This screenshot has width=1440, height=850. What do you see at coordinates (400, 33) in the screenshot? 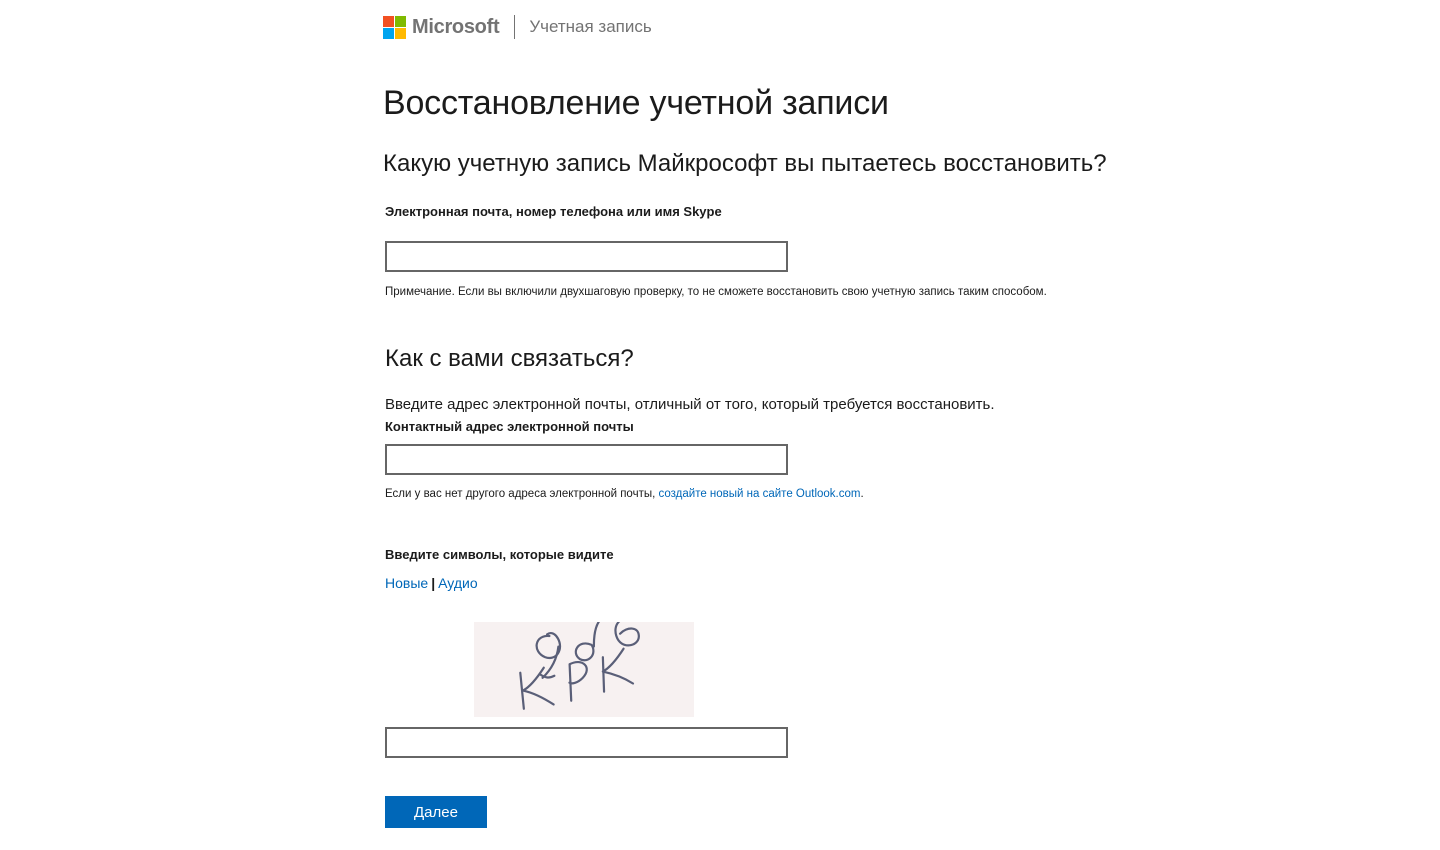
I see `logo-square-yellow` at bounding box center [400, 33].